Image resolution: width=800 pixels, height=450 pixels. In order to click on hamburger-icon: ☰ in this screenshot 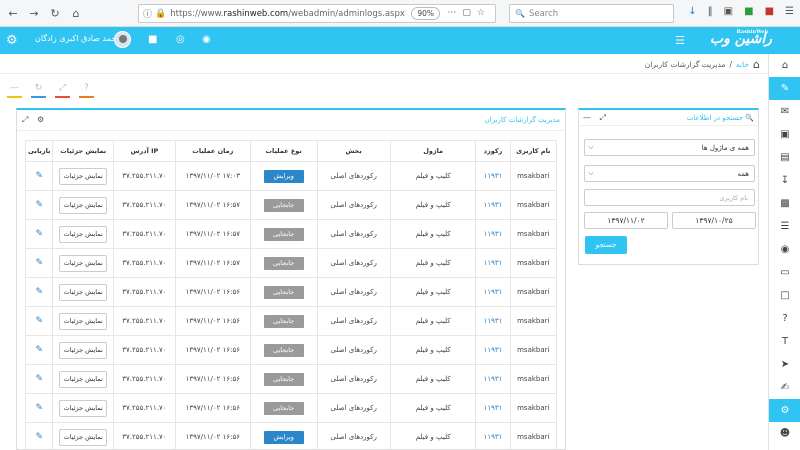, I will do `click(680, 40)`.